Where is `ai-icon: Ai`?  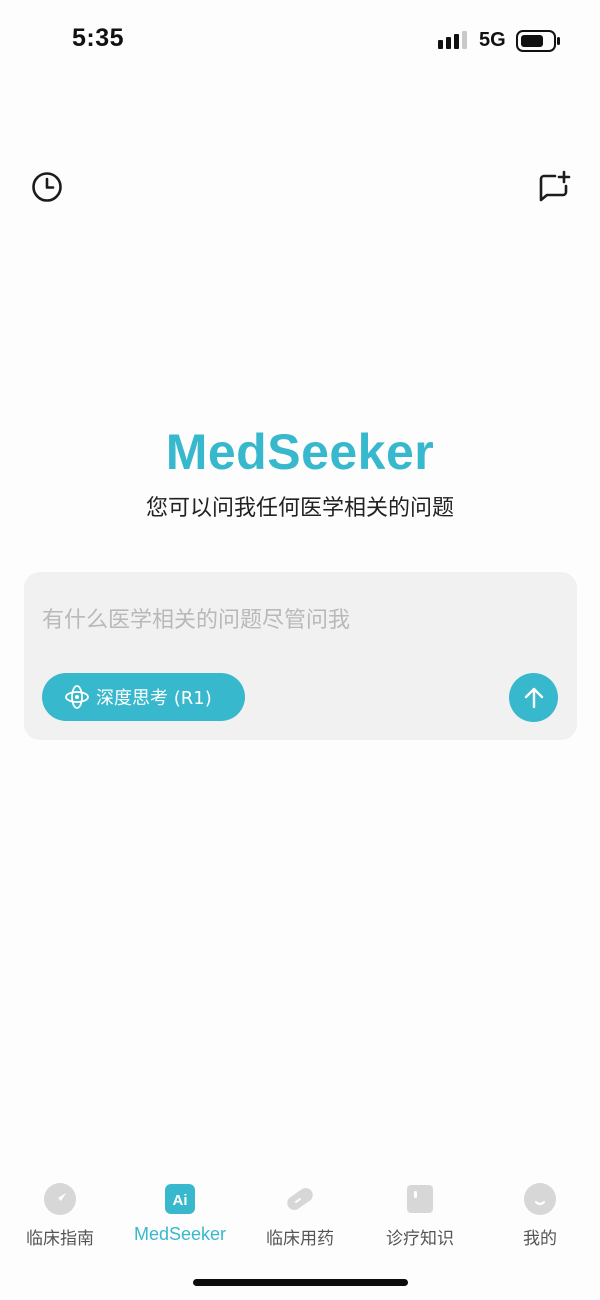
ai-icon: Ai is located at coordinates (180, 1199).